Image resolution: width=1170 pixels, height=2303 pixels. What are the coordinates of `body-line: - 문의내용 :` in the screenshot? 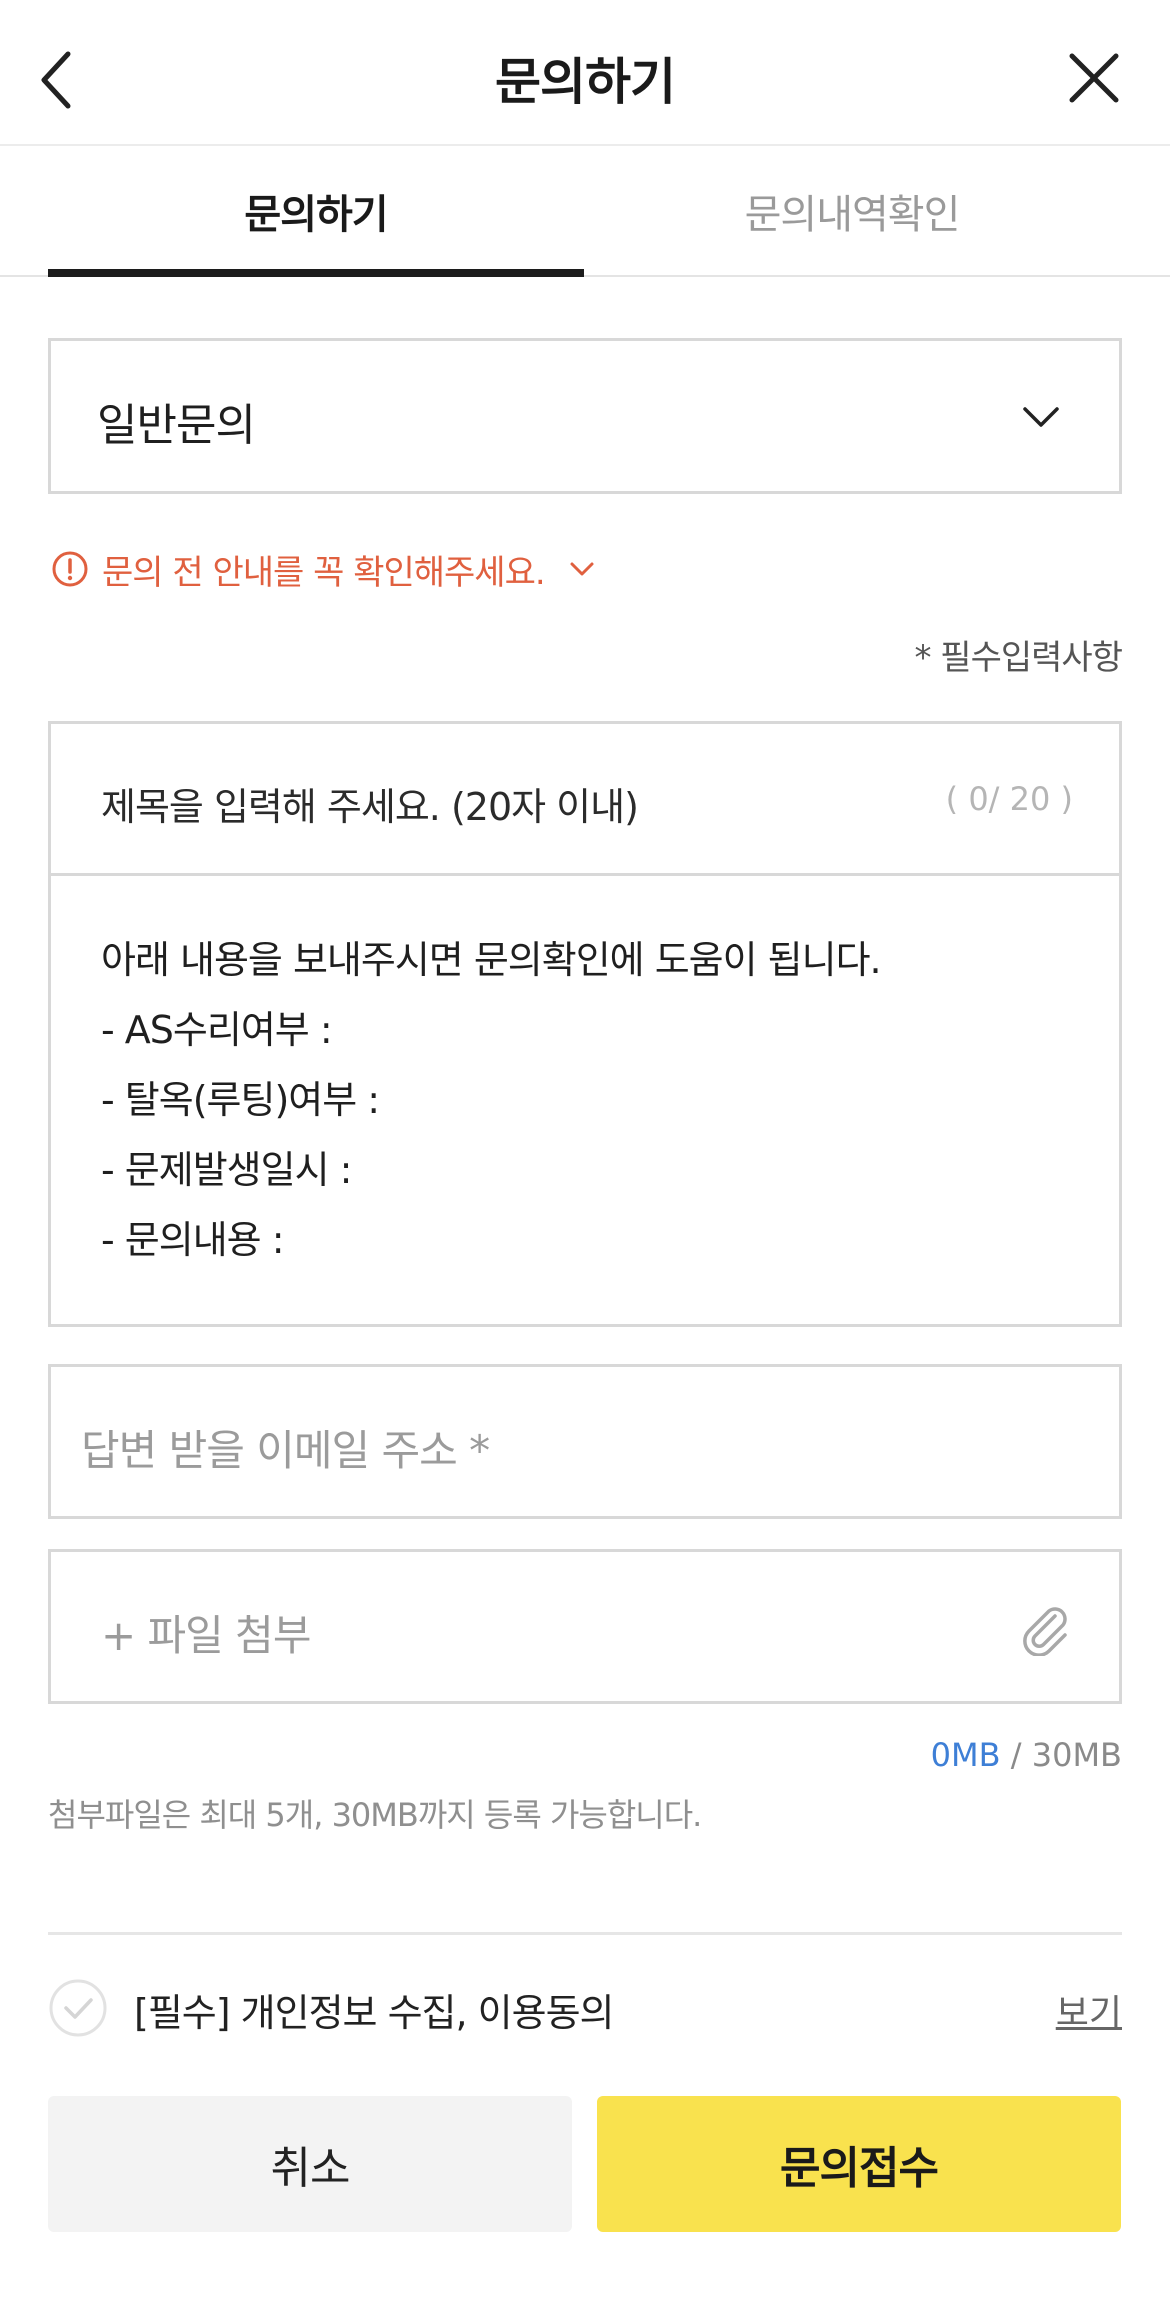 It's located at (193, 1240).